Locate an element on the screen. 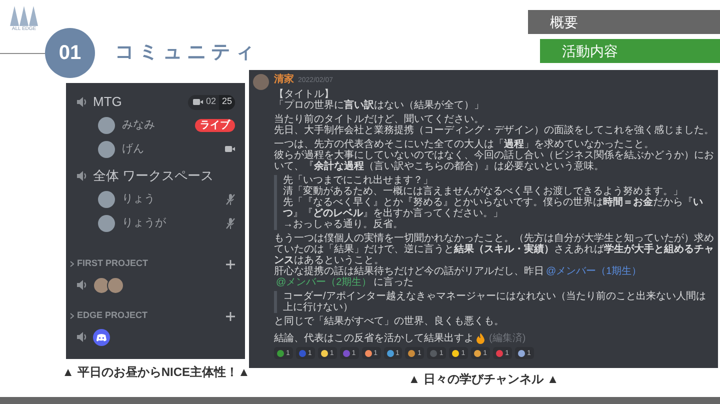 Image resolution: width=720 pixels, height=404 pixels. message-line: 彼らが過程を大事にしていないのではなく、今回の話し合い（ビジネス関係を結ぶかどうか）において、『余計な過程（言い訳やこちらの都合）』は必要ないという意味。 is located at coordinates (494, 161).